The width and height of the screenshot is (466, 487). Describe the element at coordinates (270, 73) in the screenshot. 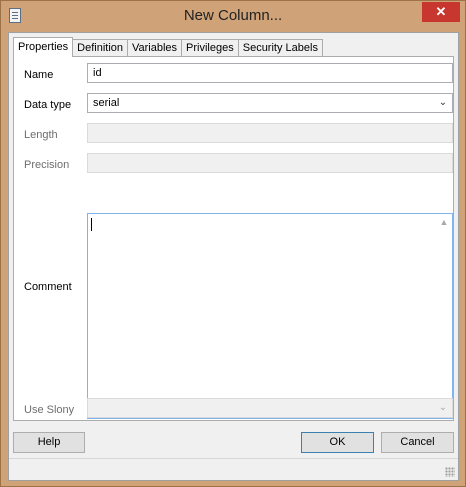

I see `name-input: id` at that location.